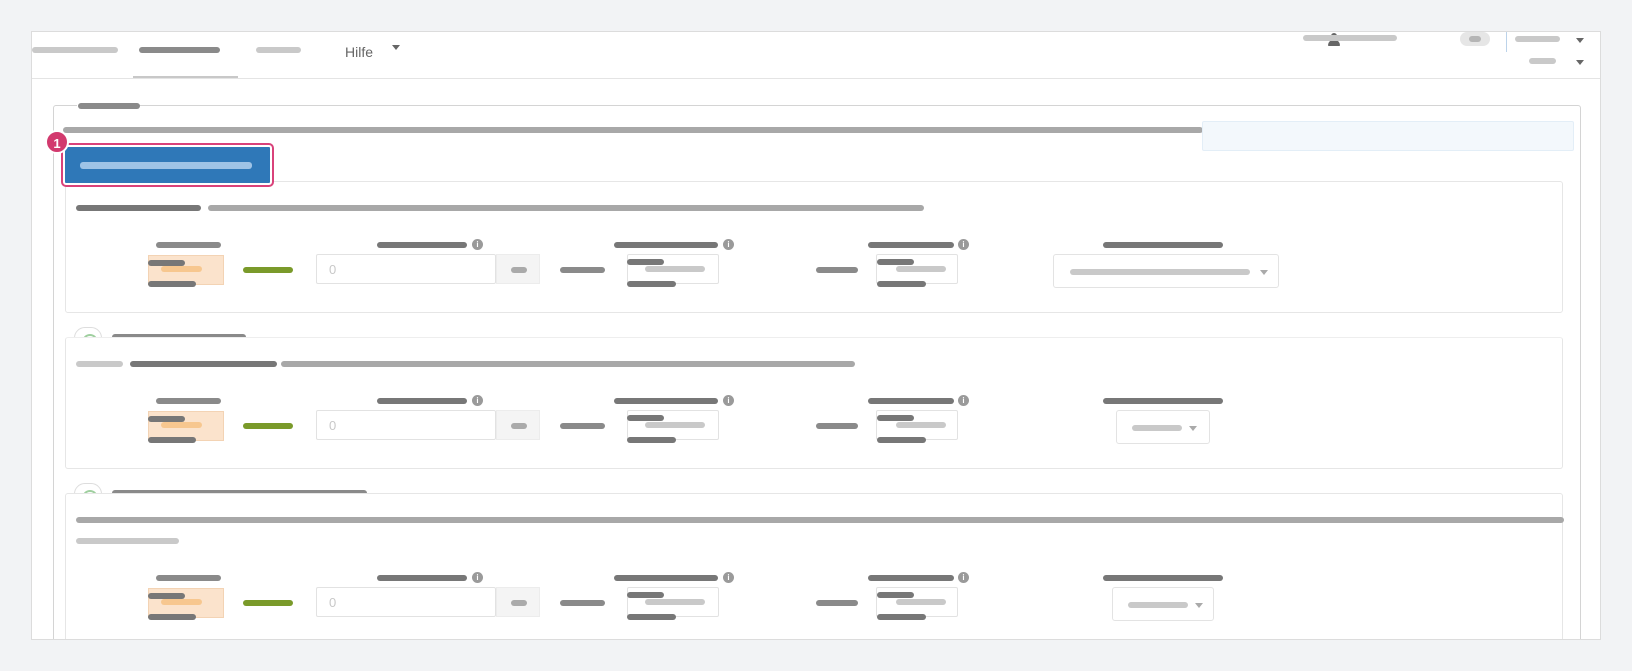  I want to click on primary-action-label, so click(166, 165).